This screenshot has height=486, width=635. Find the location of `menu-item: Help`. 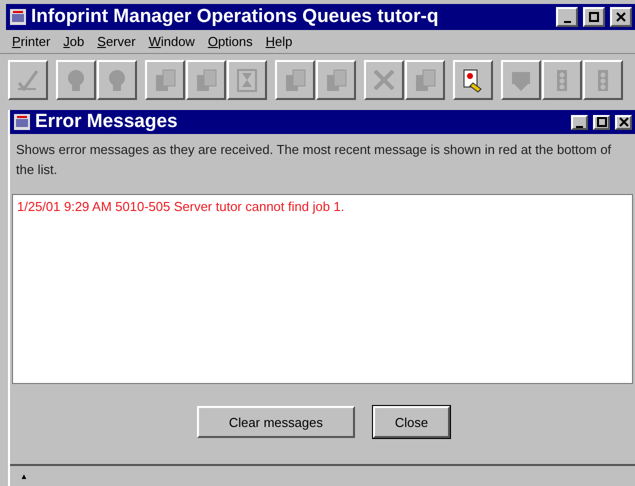

menu-item: Help is located at coordinates (279, 41).